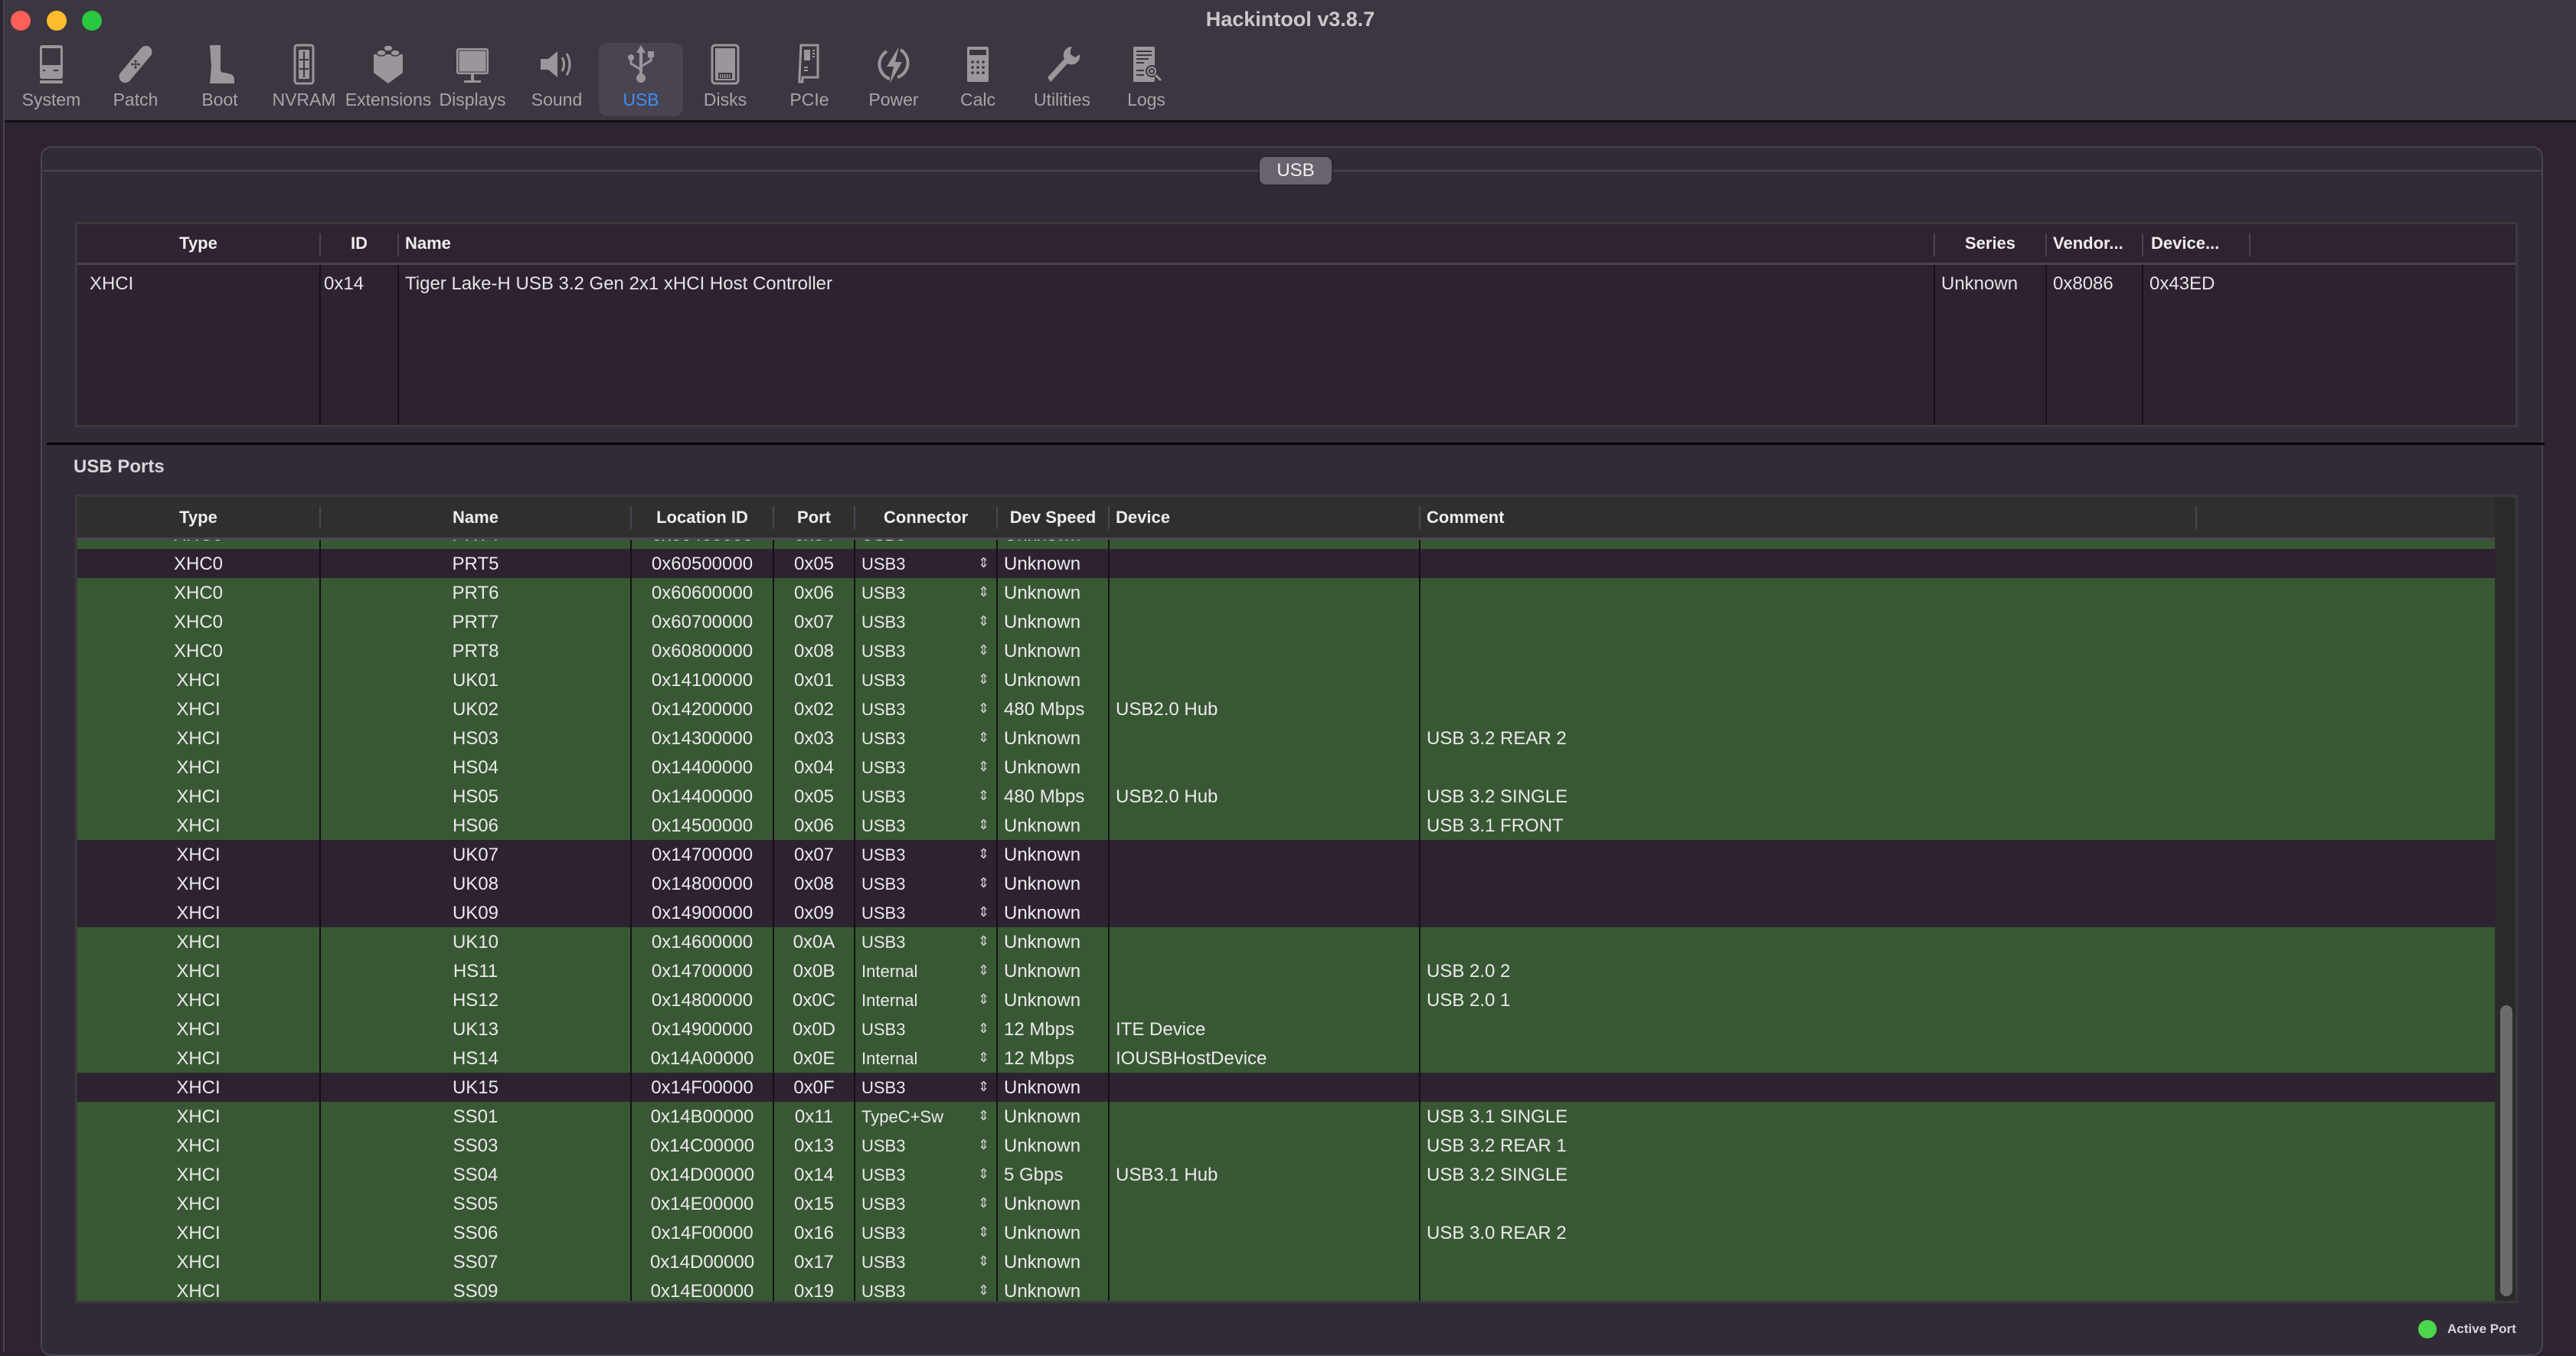 Image resolution: width=2576 pixels, height=1356 pixels. Describe the element at coordinates (1288, 1088) in the screenshot. I see `table-row: XHCI UK15 0x14F00000 0x0F Unknown USB3 ⇕` at that location.